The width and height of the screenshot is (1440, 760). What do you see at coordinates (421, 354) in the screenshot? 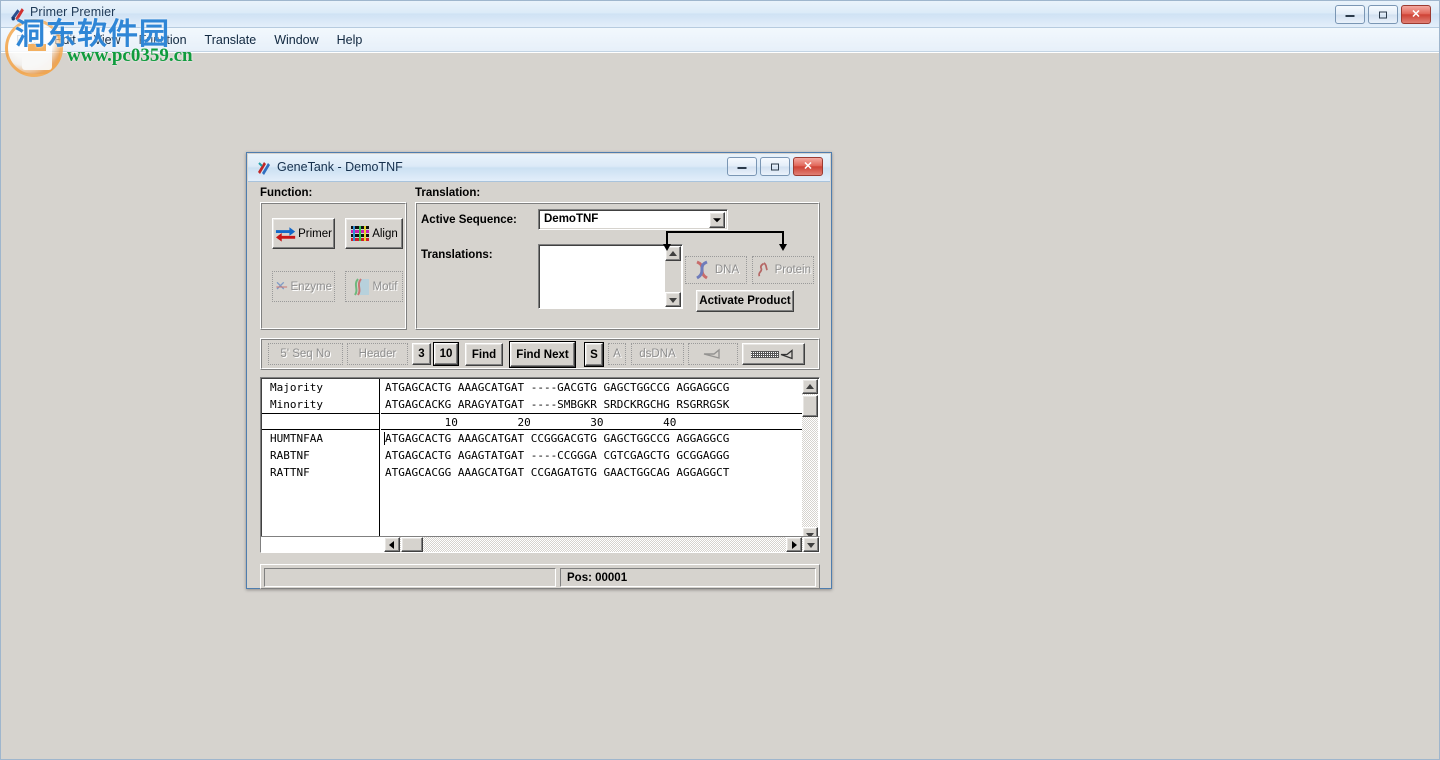
I see `frame-3-button: 3` at bounding box center [421, 354].